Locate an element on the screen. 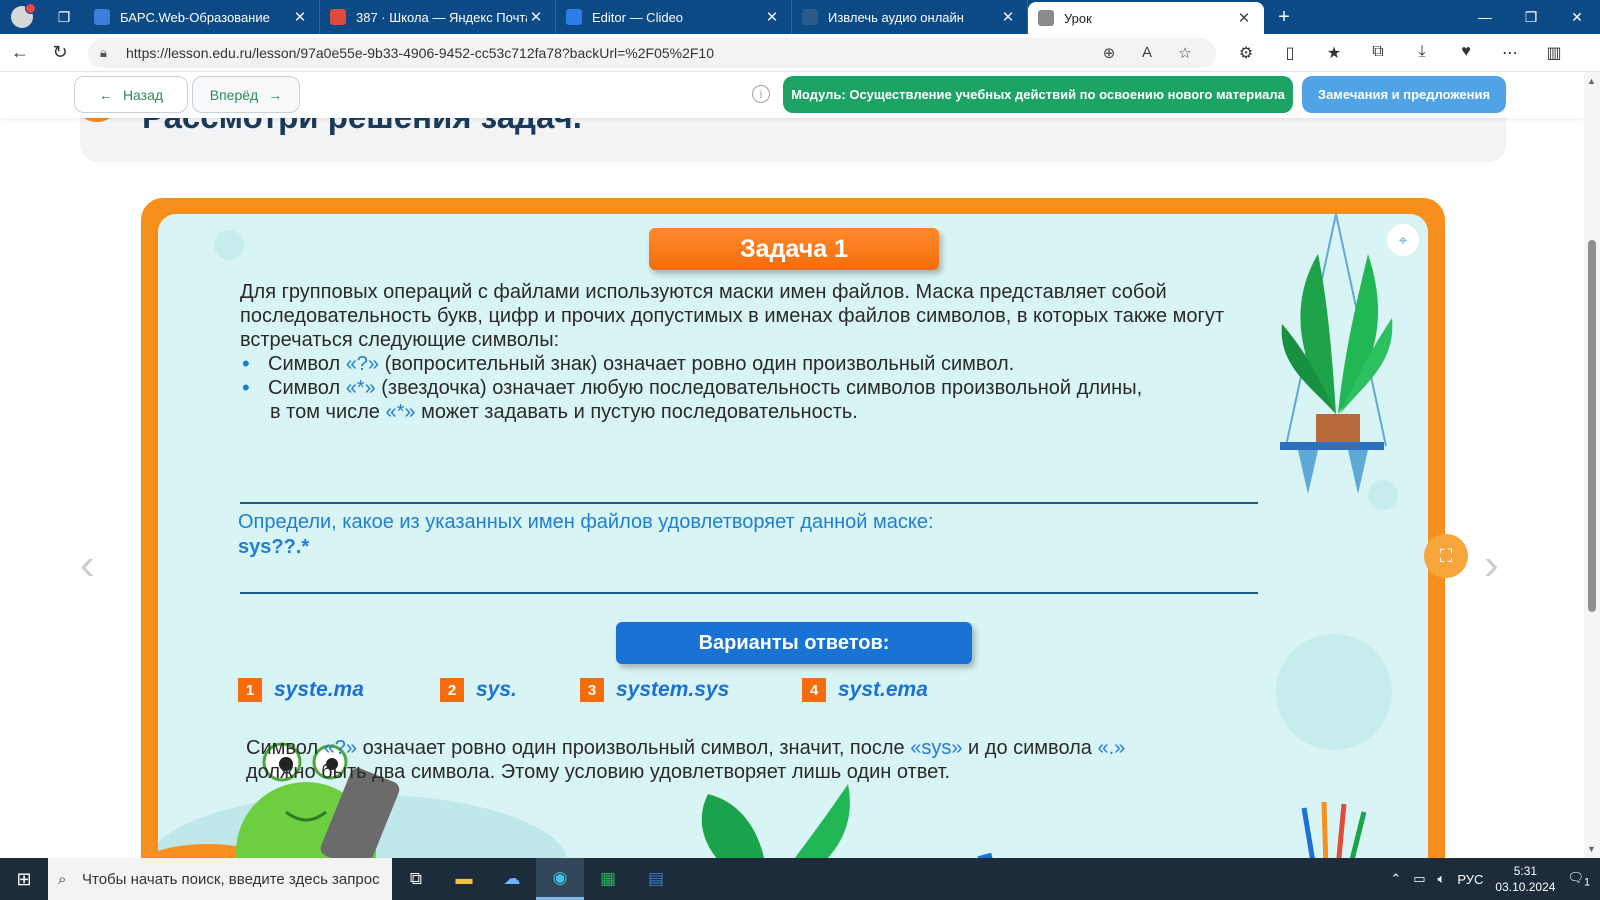 The width and height of the screenshot is (1600, 900). search-placeholder: Чтобы начать поиск, введите здесь запрос is located at coordinates (231, 879).